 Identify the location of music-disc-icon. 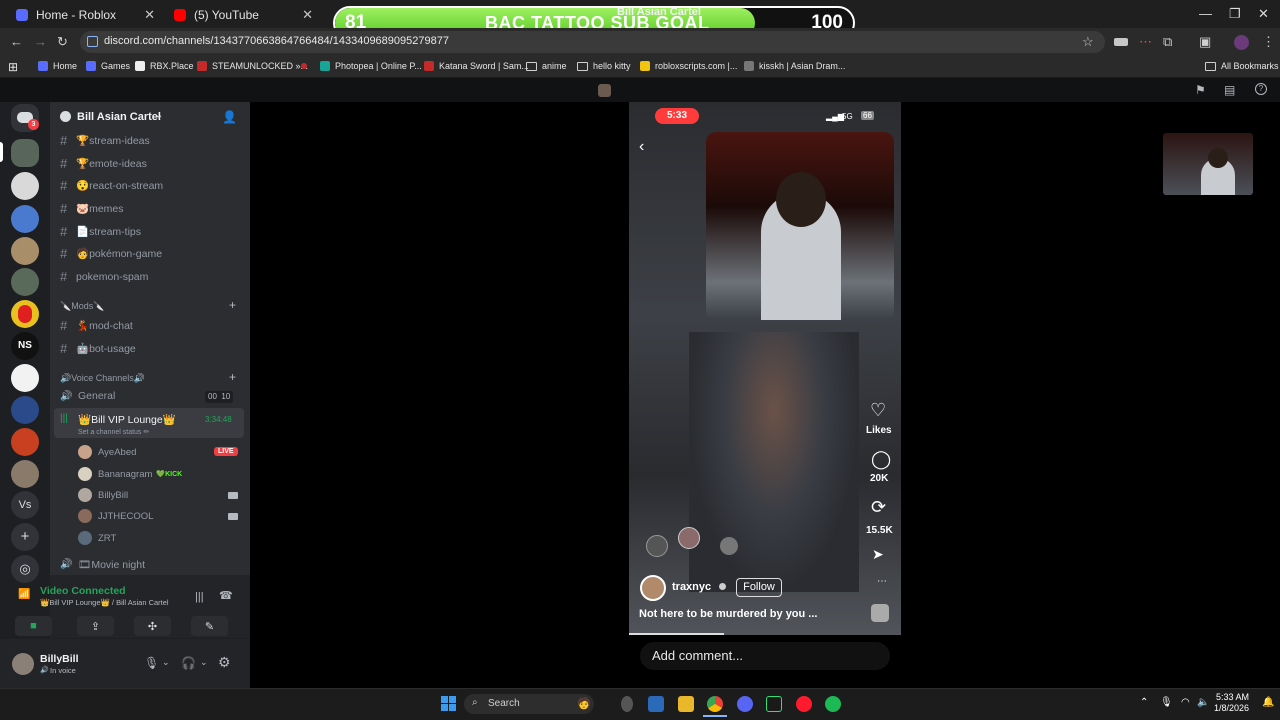
(880, 613).